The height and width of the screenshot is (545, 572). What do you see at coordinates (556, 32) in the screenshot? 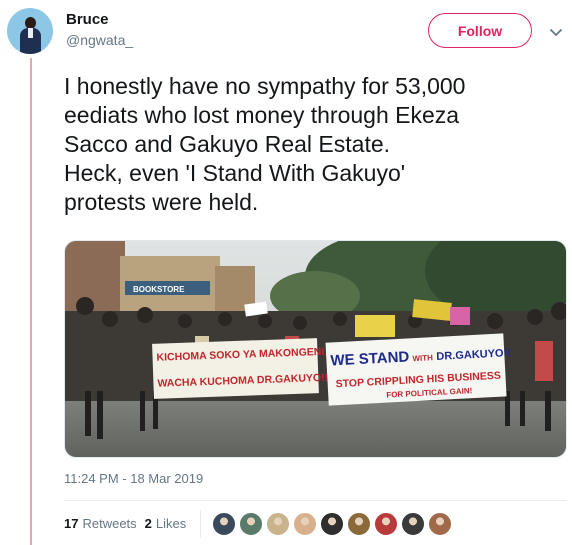
I see `chevron-down-icon` at bounding box center [556, 32].